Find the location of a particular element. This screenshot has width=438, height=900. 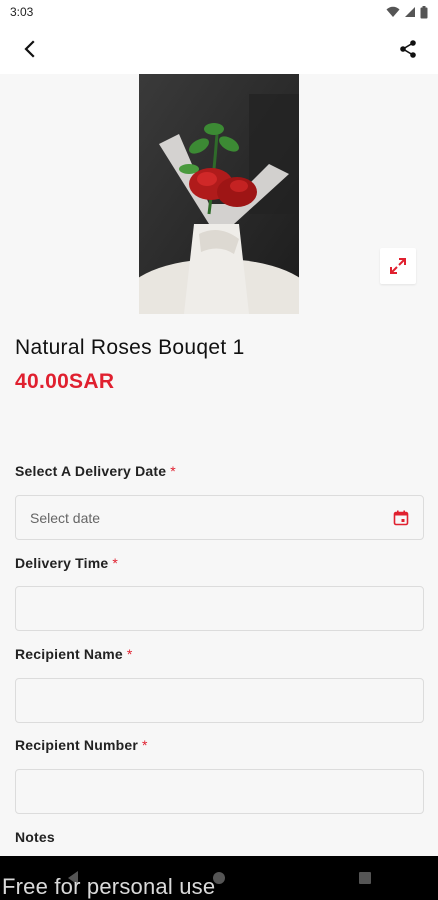

recipient-name-label: Recipient Name * is located at coordinates (74, 654).